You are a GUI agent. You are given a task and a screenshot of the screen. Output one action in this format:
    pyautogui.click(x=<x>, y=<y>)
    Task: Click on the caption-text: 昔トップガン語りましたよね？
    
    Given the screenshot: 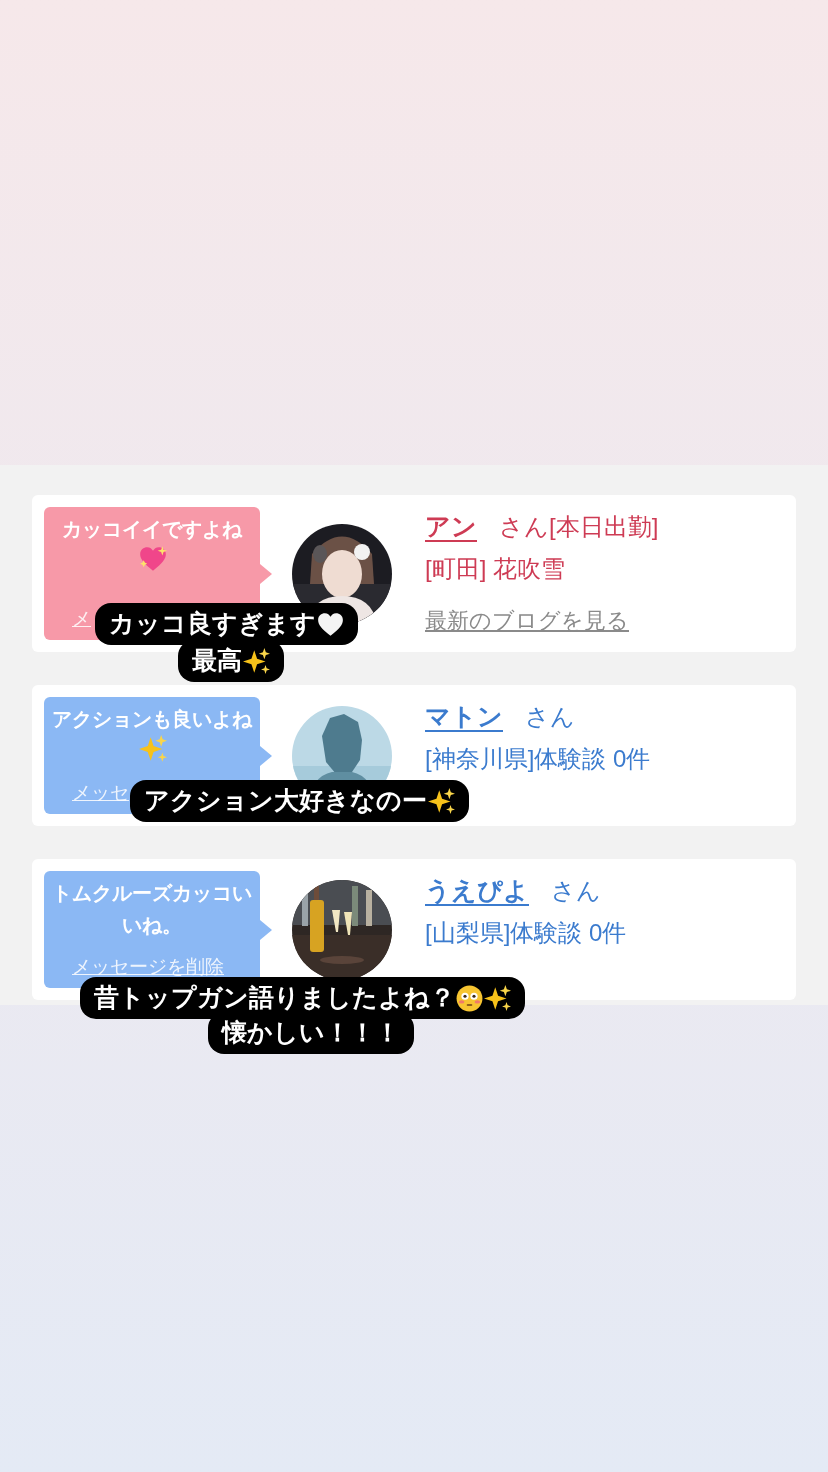 What is the action you would take?
    pyautogui.click(x=274, y=998)
    